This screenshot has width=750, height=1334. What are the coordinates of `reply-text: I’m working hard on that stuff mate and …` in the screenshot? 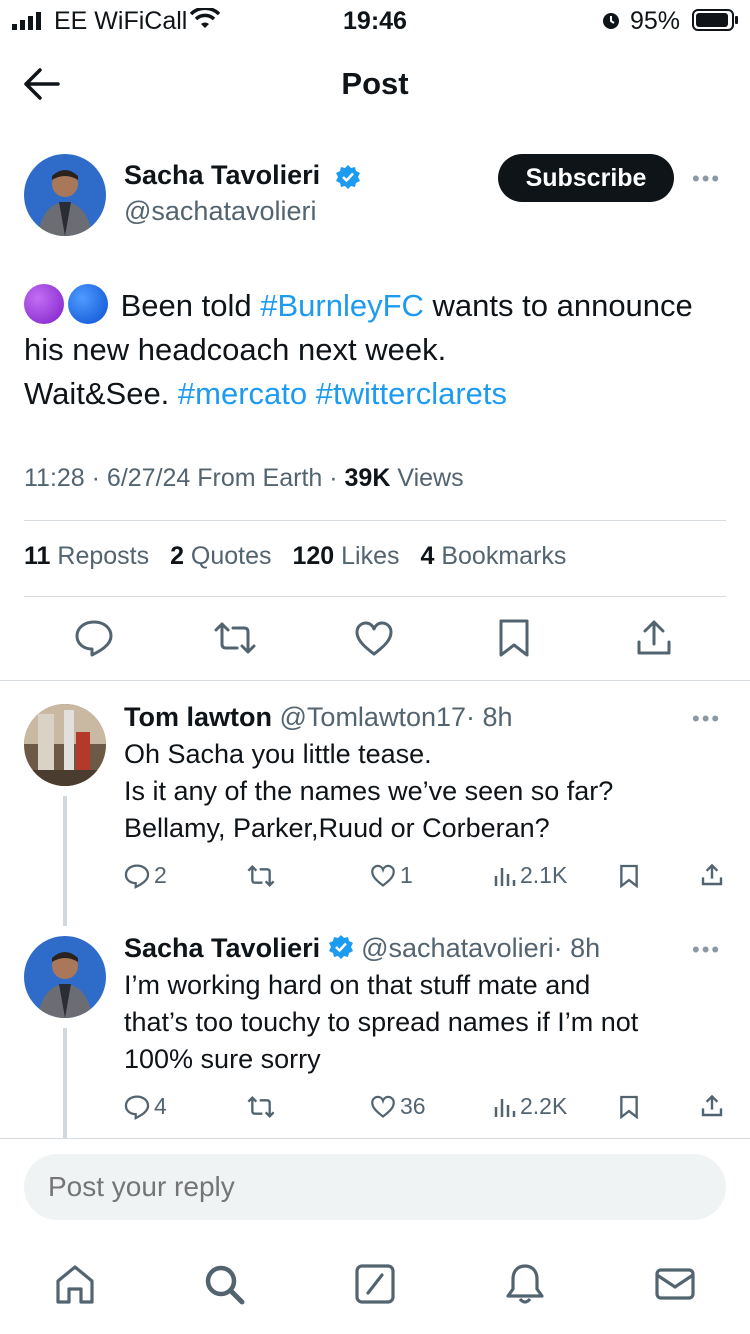 It's located at (381, 1022).